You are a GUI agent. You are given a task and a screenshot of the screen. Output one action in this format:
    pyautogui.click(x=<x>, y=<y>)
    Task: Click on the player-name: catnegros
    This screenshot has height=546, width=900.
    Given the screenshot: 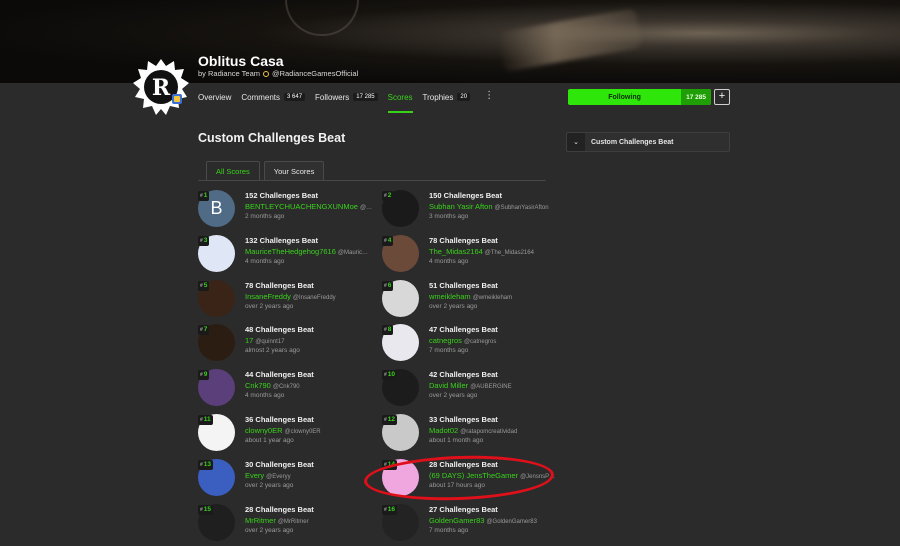 What is the action you would take?
    pyautogui.click(x=445, y=340)
    